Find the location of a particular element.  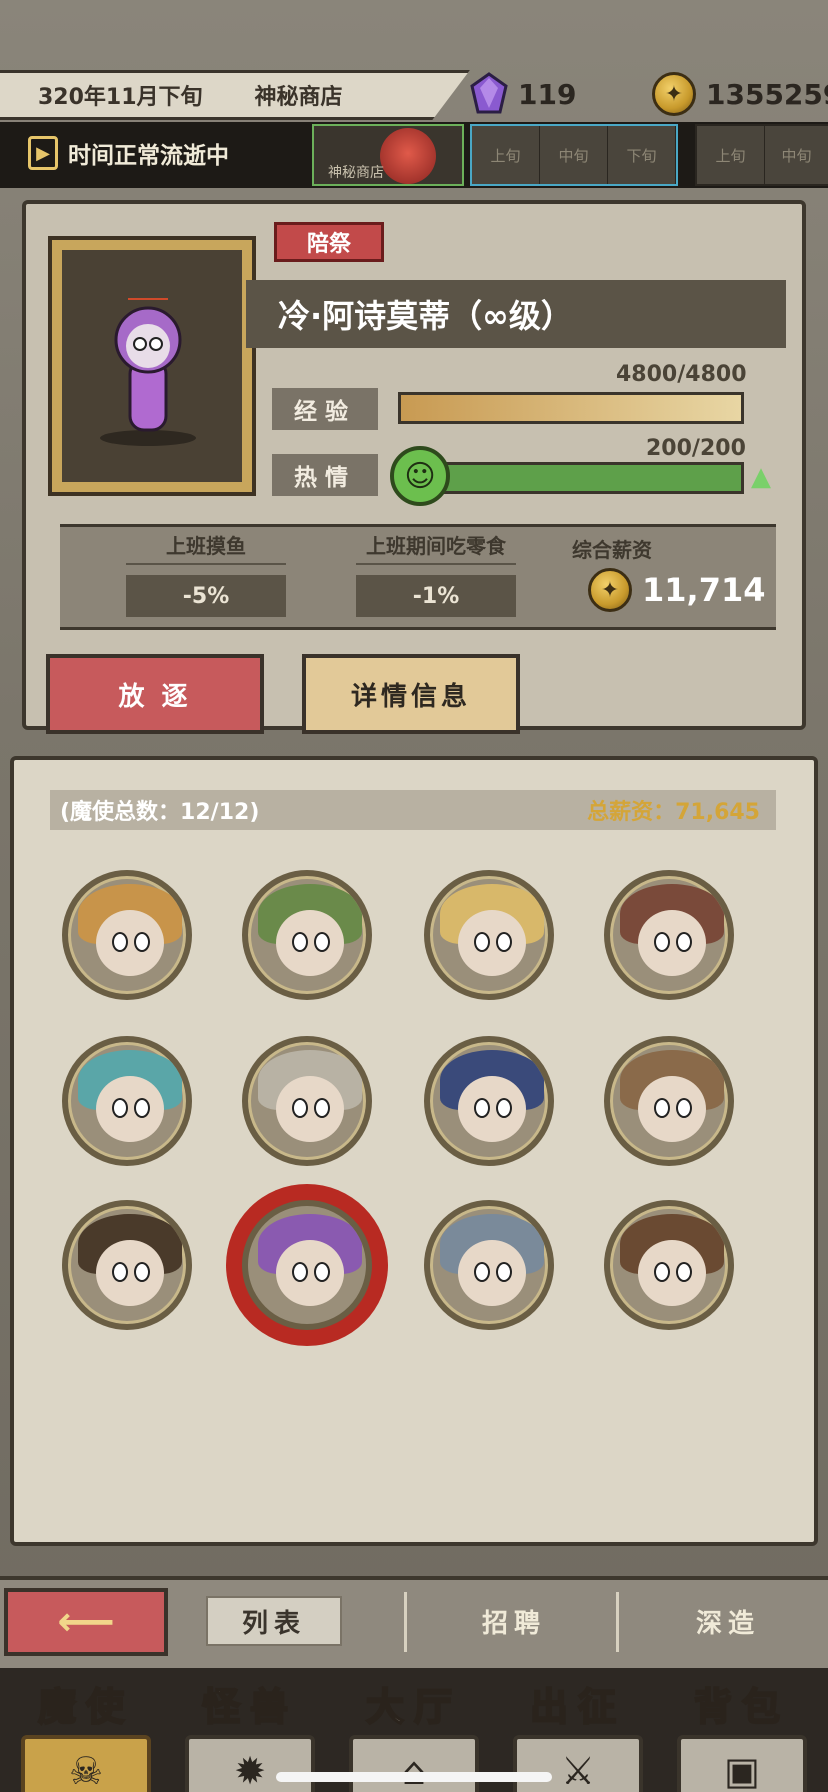

up-arrow-icon: ▲ is located at coordinates (761, 477).